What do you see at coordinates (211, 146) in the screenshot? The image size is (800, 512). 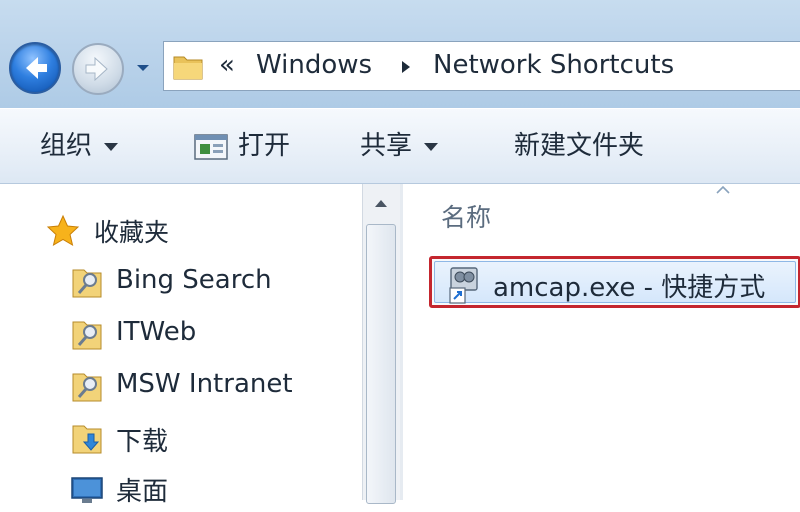 I see `open-window-icon` at bounding box center [211, 146].